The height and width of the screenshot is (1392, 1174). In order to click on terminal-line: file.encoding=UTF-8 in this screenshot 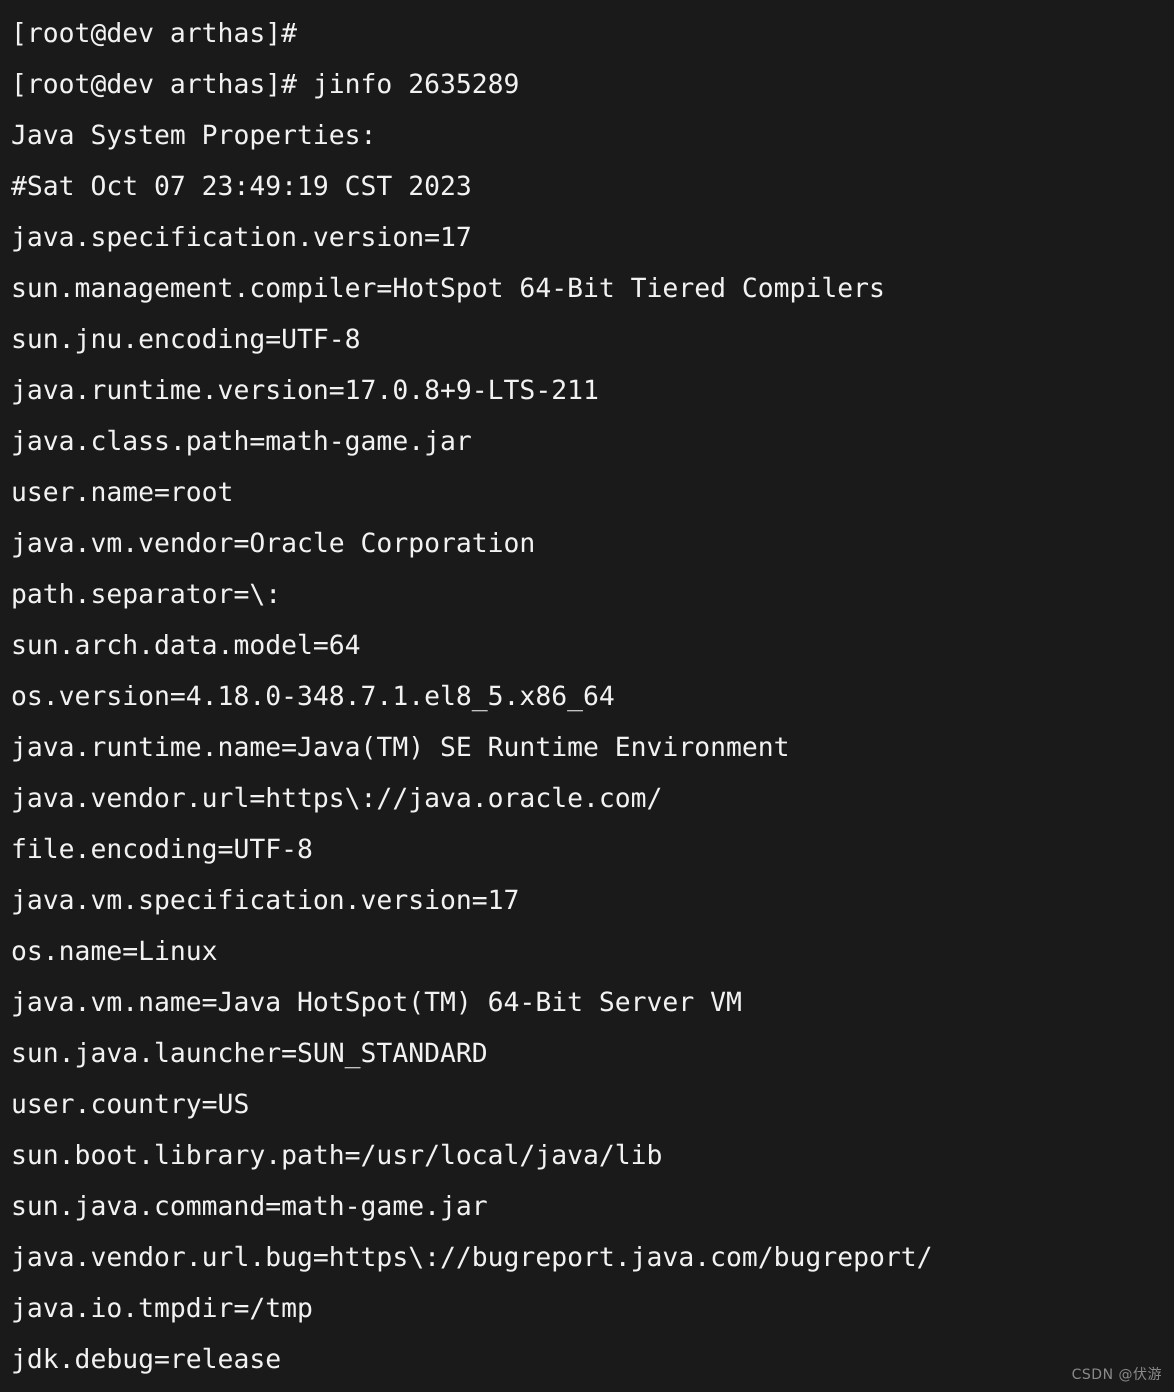, I will do `click(162, 849)`.